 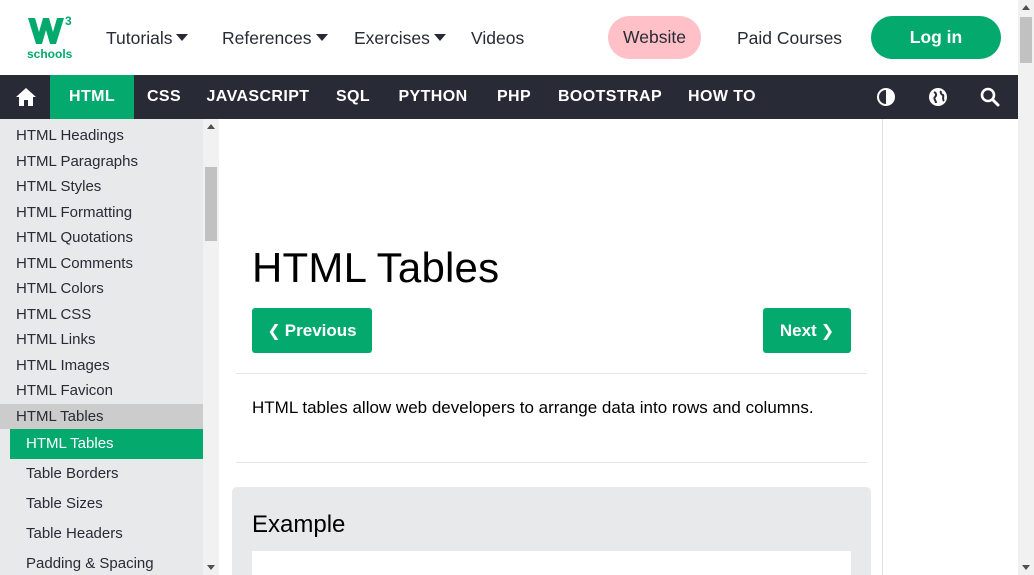 What do you see at coordinates (1026, 40) in the screenshot?
I see `window-scroll-thumb` at bounding box center [1026, 40].